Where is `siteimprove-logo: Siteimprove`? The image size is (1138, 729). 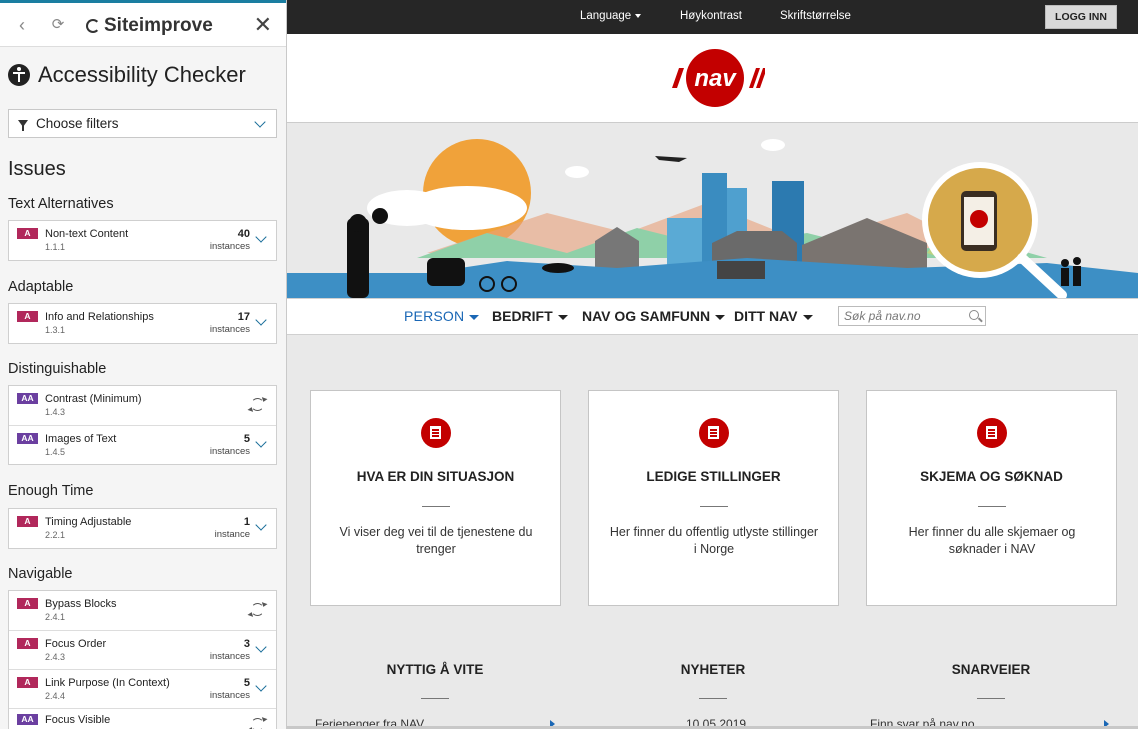
siteimprove-logo: Siteimprove is located at coordinates (149, 26).